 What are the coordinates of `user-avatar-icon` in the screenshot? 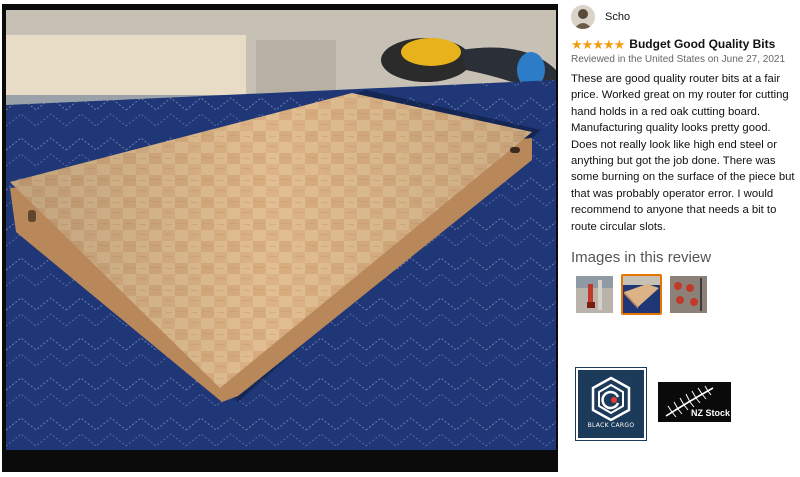 It's located at (583, 17).